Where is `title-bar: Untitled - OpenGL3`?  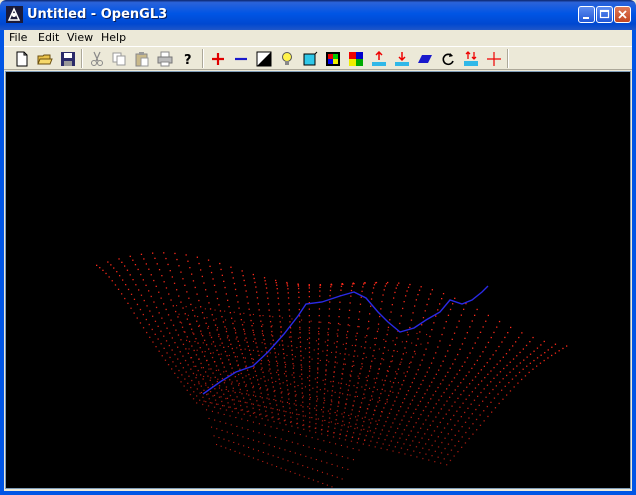
title-bar: Untitled - OpenGL3 is located at coordinates (318, 15).